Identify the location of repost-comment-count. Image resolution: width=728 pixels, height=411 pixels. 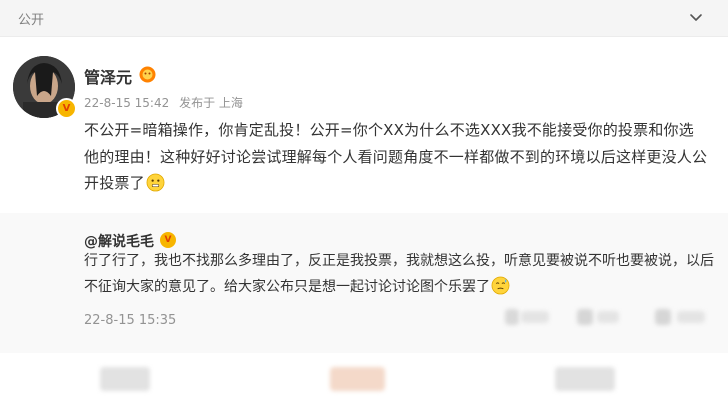
(608, 317).